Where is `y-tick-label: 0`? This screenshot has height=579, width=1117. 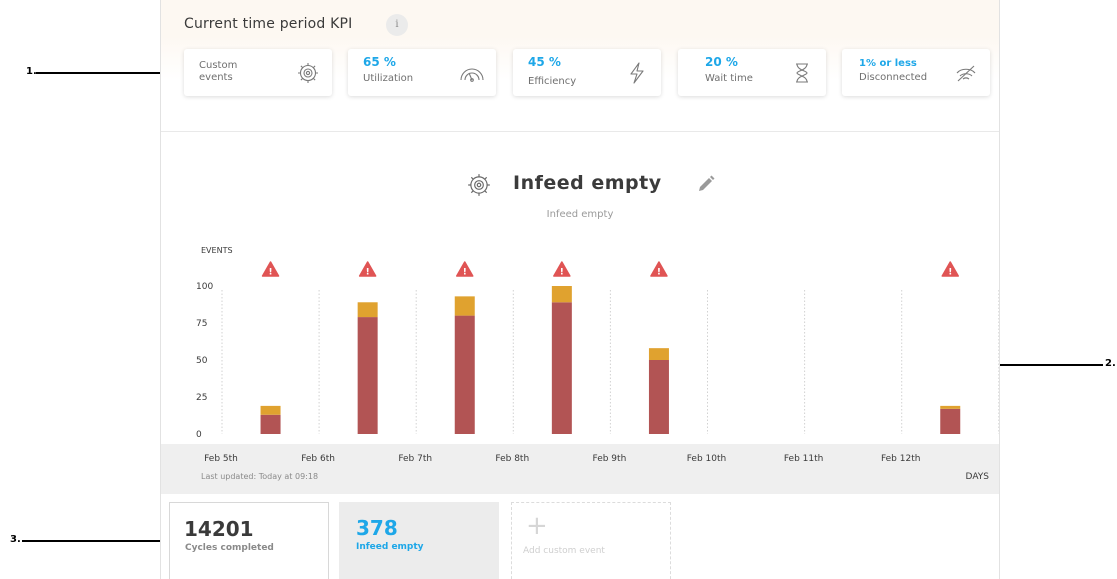
y-tick-label: 0 is located at coordinates (199, 435).